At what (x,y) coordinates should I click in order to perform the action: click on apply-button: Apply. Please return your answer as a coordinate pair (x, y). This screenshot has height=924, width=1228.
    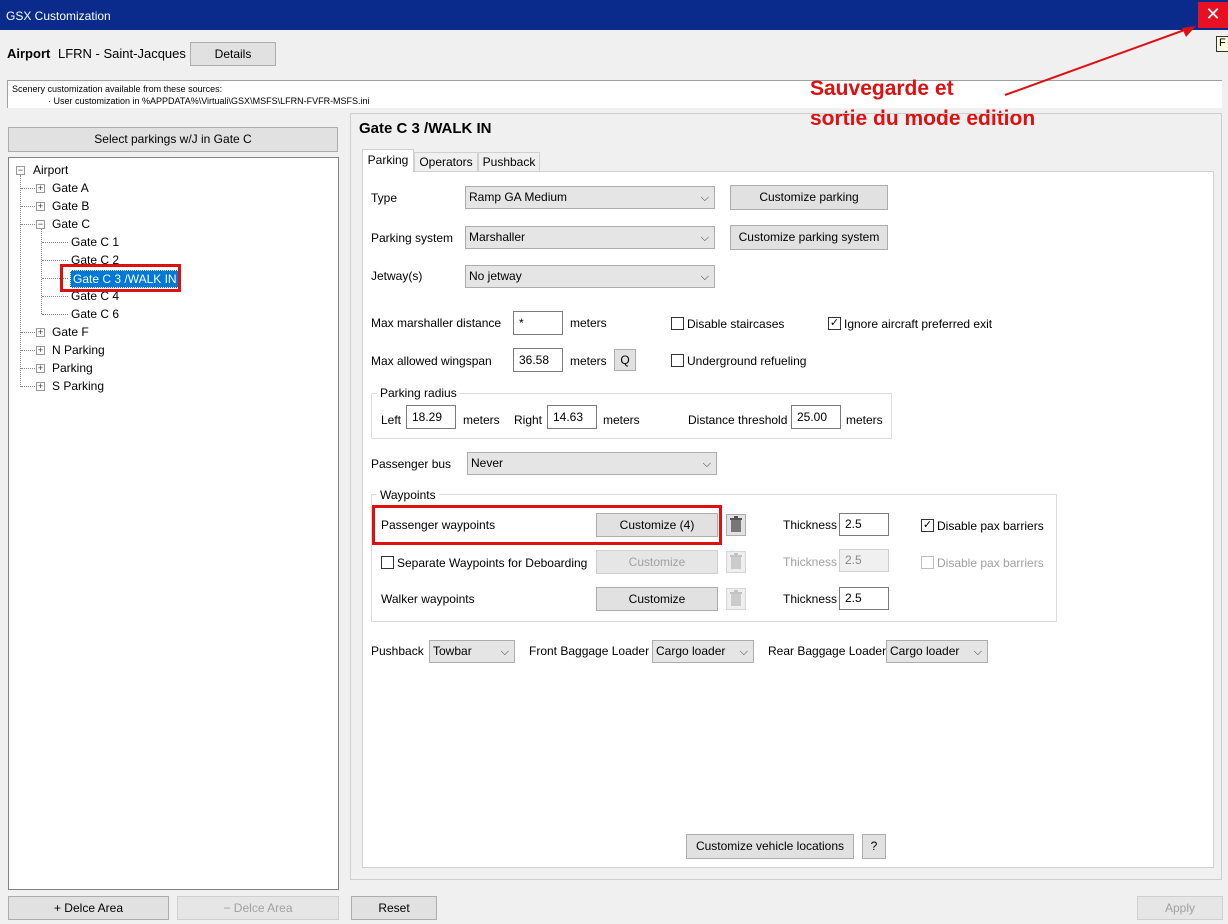
    Looking at the image, I should click on (1180, 908).